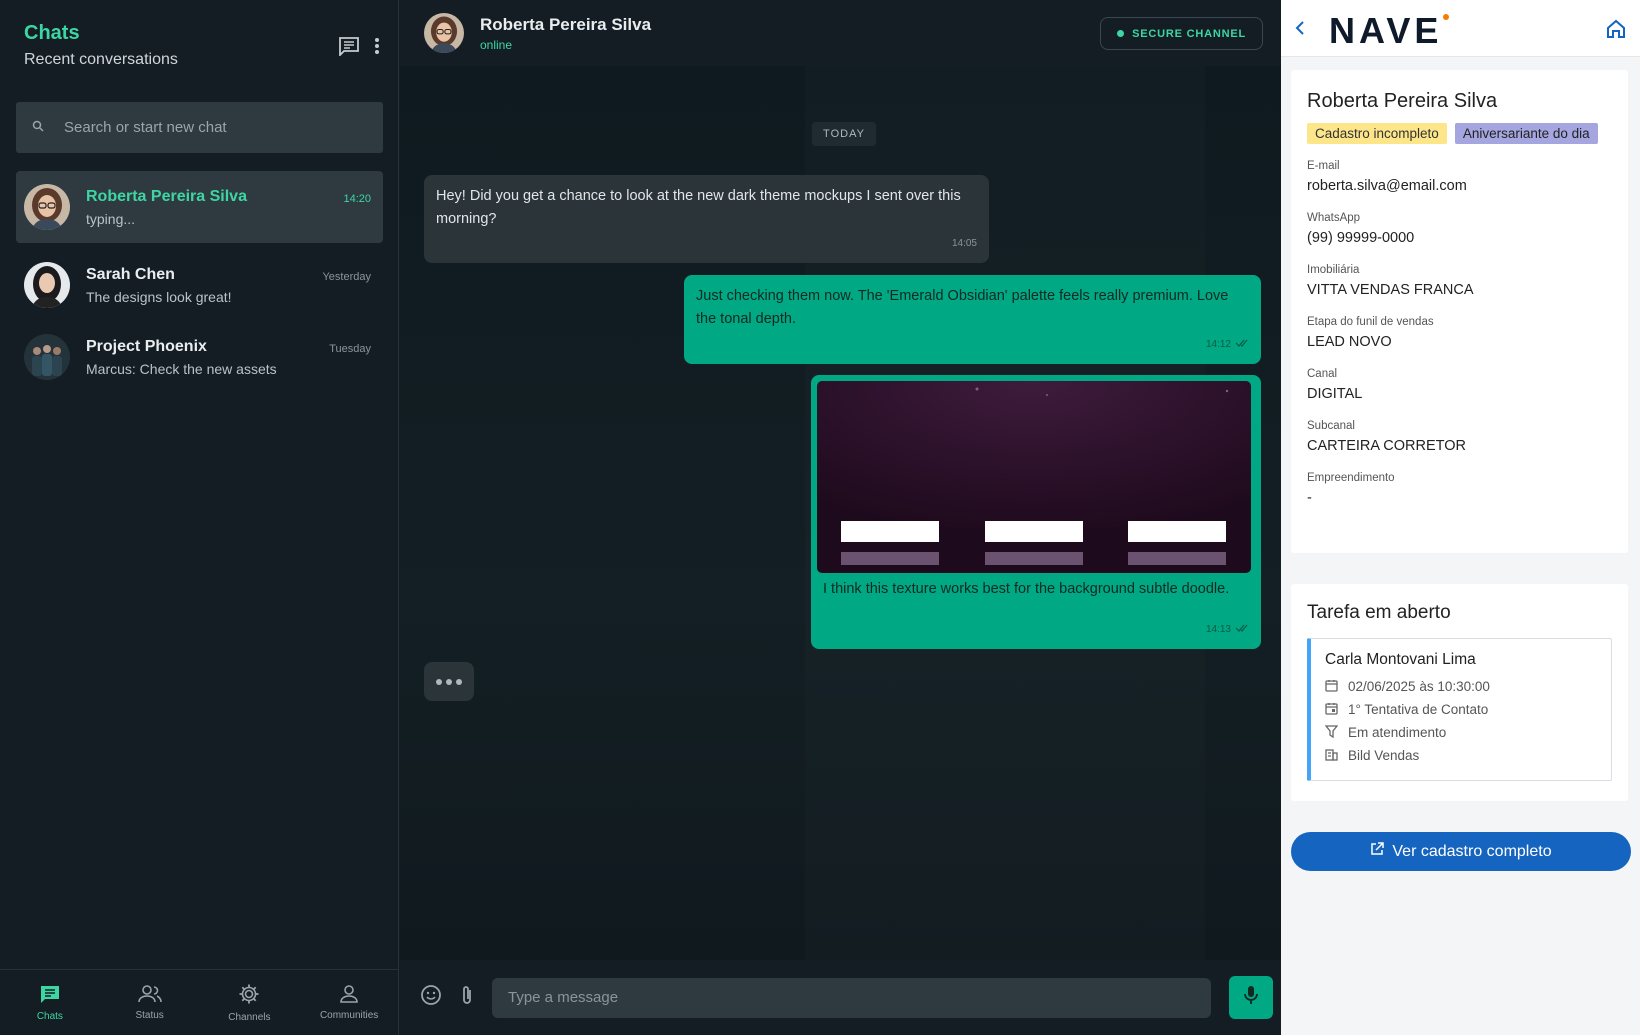 The height and width of the screenshot is (1035, 1640). Describe the element at coordinates (199, 207) in the screenshot. I see `chat-item-roberta: Roberta Pereira Silva typing... 14:20` at that location.